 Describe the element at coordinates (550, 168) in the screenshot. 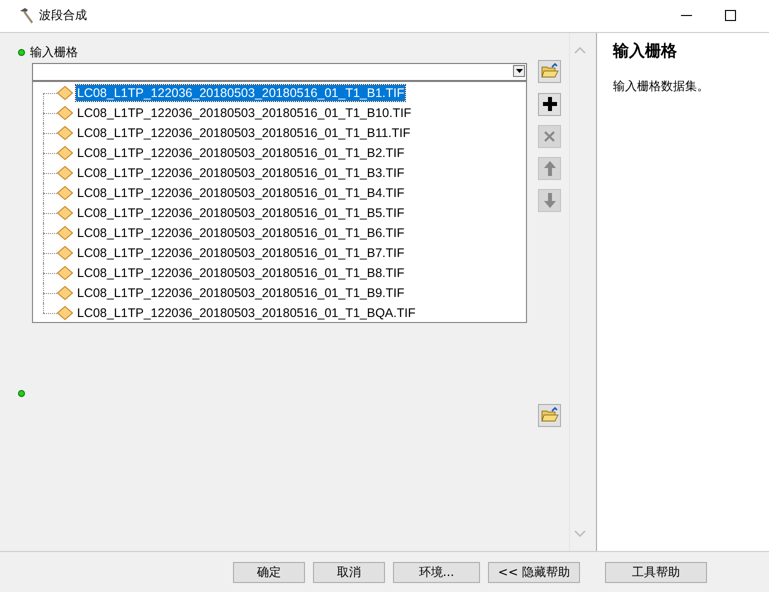

I see `arrow-up-icon` at that location.